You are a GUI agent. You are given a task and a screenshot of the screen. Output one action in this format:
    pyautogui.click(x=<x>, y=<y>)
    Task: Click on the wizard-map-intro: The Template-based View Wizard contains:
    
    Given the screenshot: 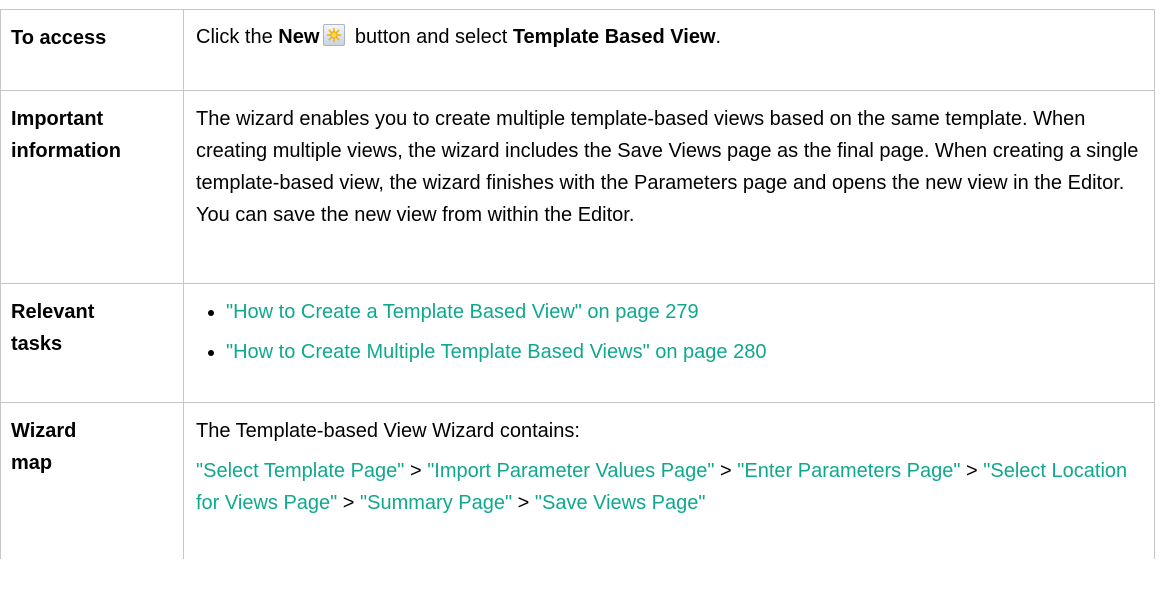 What is the action you would take?
    pyautogui.click(x=388, y=431)
    